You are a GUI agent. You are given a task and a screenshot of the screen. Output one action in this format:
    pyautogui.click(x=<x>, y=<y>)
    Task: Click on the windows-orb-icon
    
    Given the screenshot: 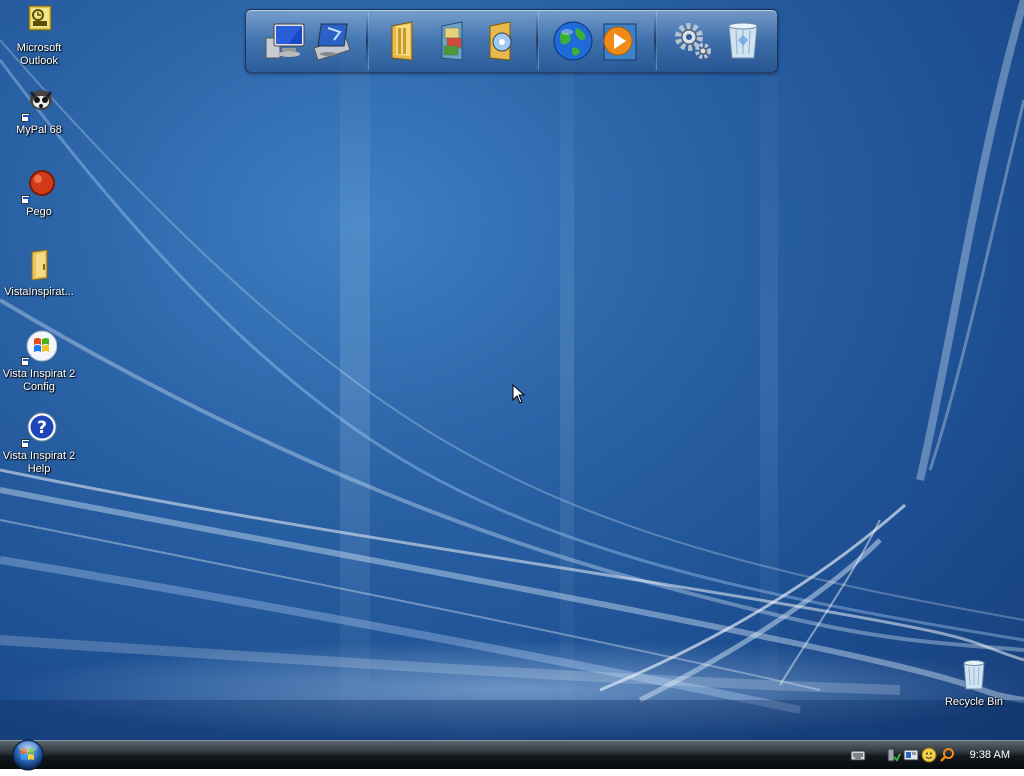 What is the action you would take?
    pyautogui.click(x=28, y=755)
    